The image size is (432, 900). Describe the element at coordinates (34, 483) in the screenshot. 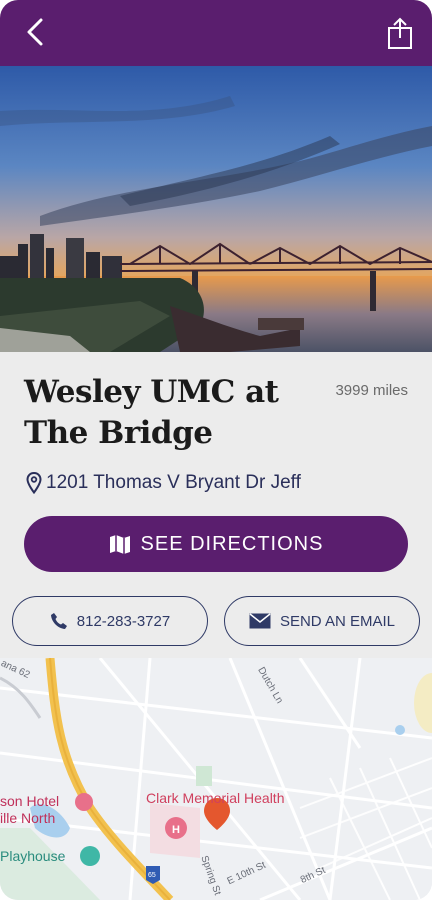

I see `map-pin-icon` at that location.